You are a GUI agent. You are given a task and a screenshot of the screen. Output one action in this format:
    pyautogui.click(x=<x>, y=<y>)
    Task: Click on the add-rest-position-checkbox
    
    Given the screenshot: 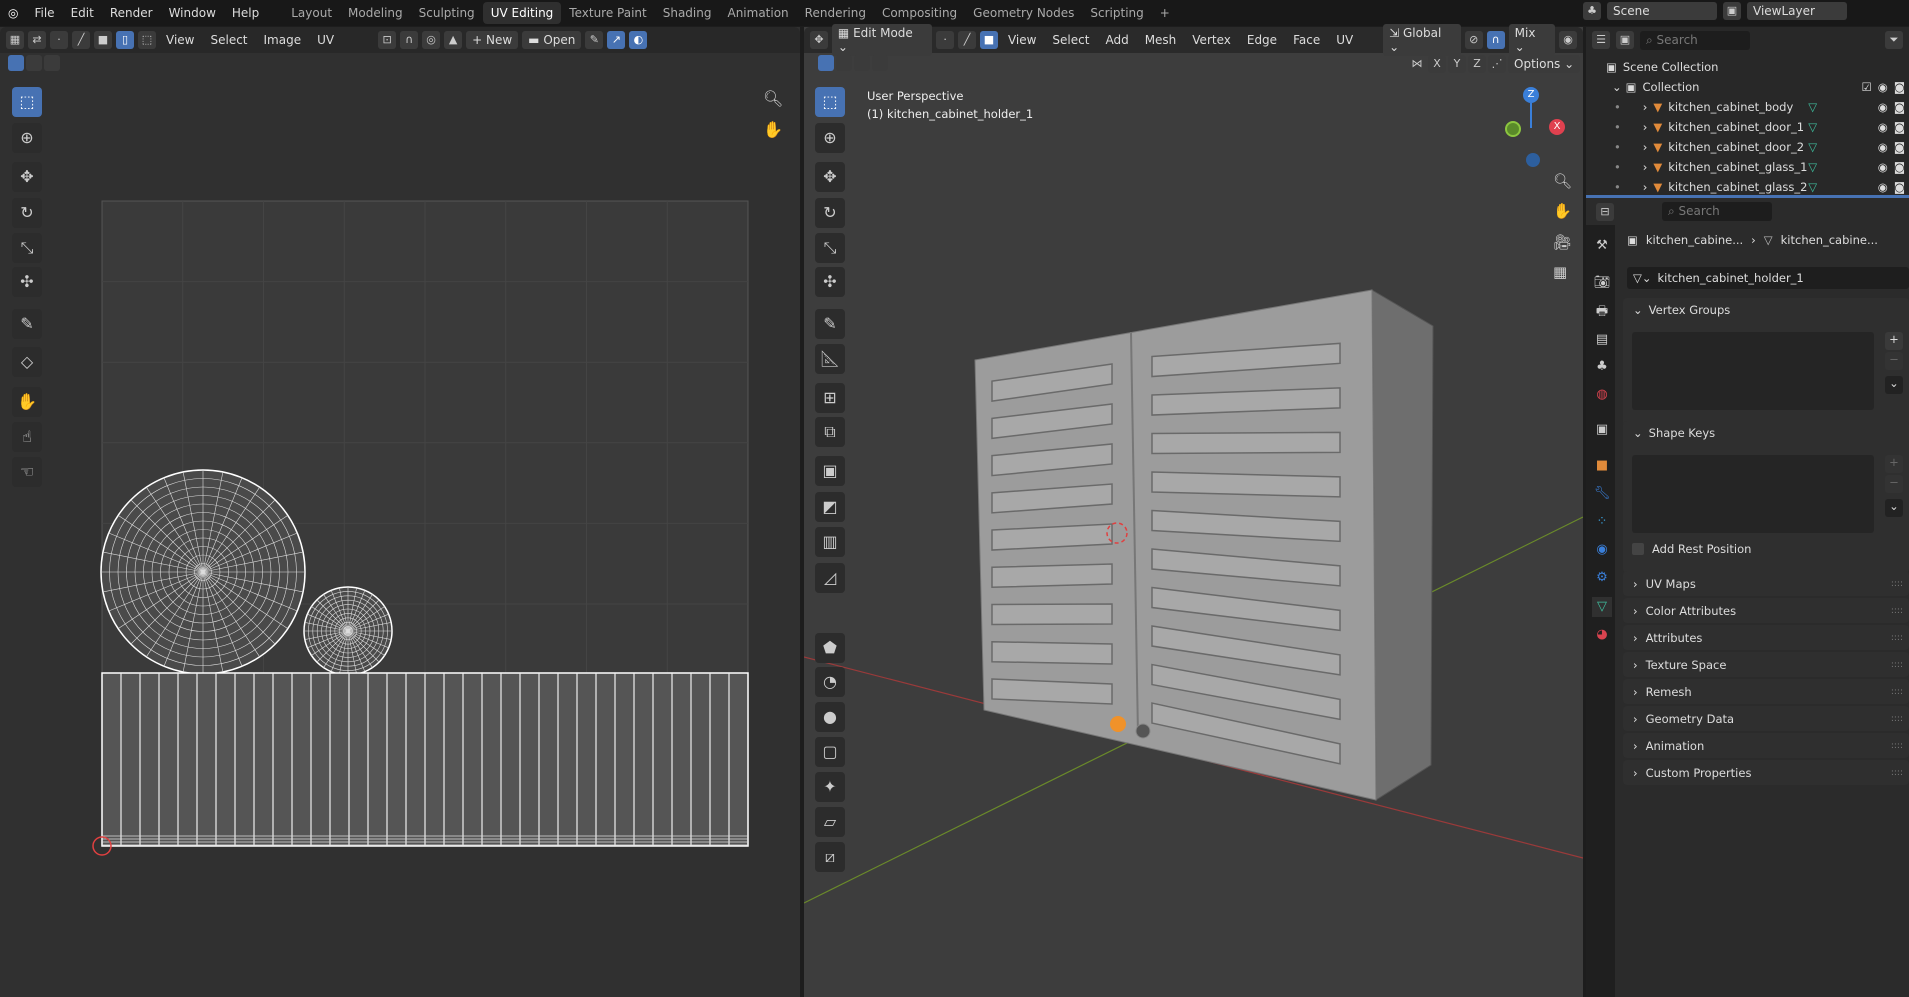 What is the action you would take?
    pyautogui.click(x=1638, y=549)
    